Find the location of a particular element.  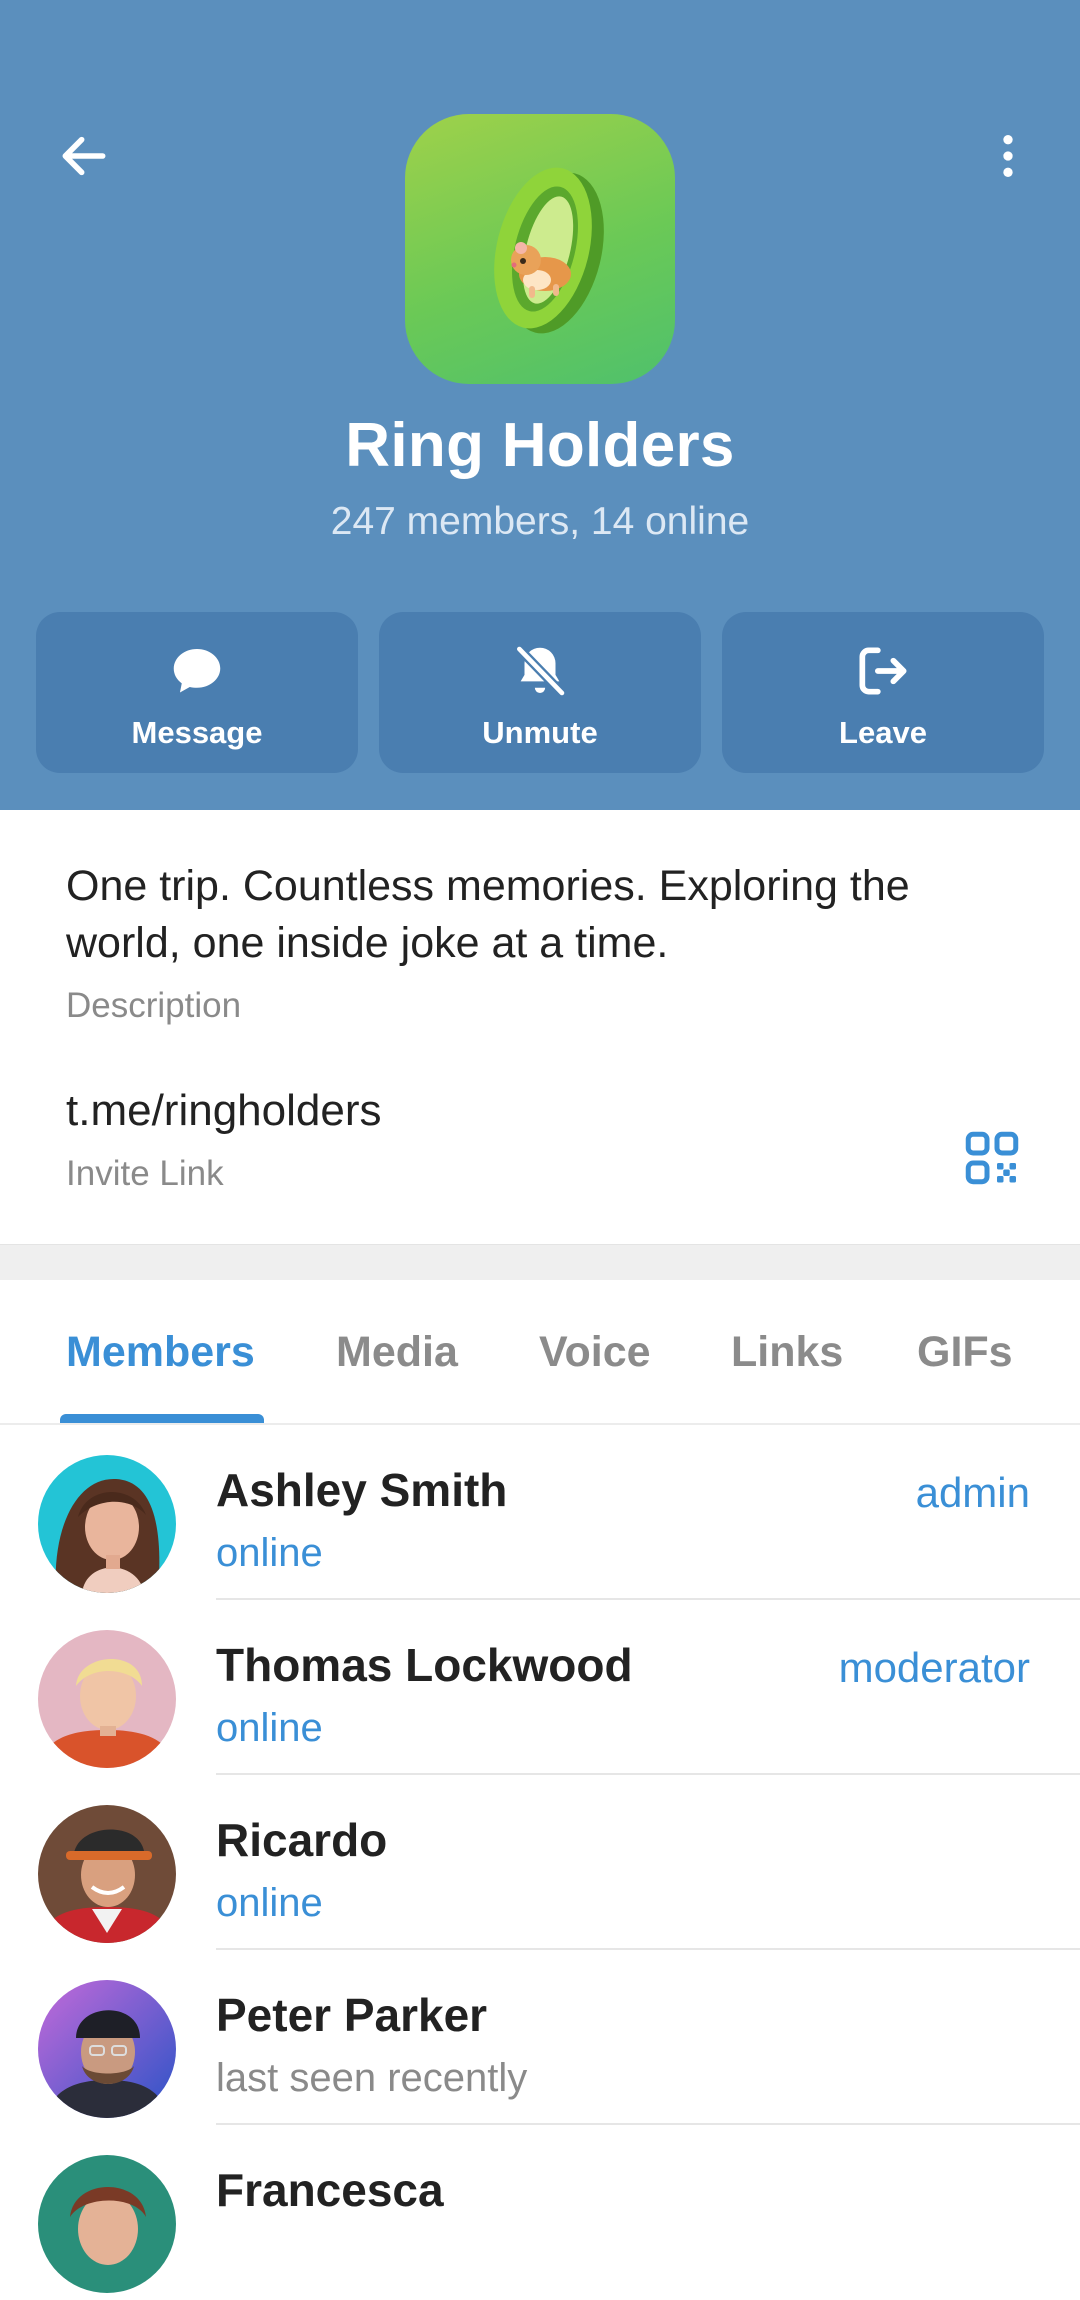

leave-button-label: Leave is located at coordinates (883, 732).